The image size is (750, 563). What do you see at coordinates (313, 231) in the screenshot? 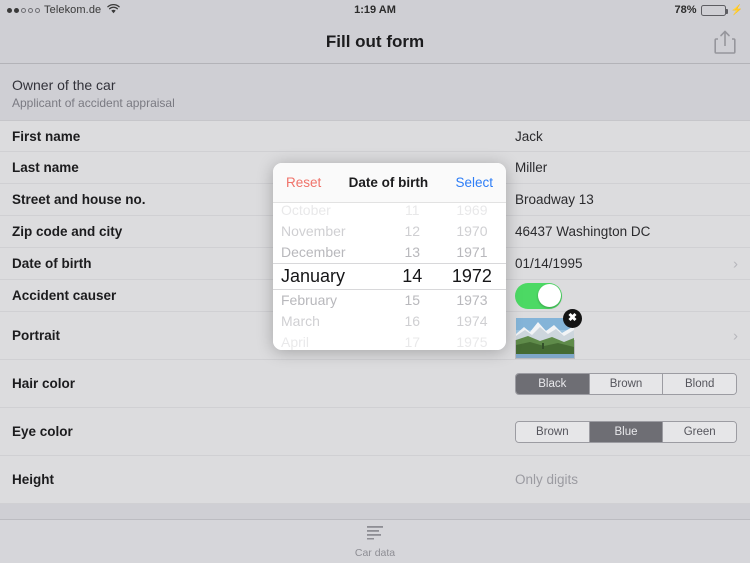
I see `month-item-1: November` at bounding box center [313, 231].